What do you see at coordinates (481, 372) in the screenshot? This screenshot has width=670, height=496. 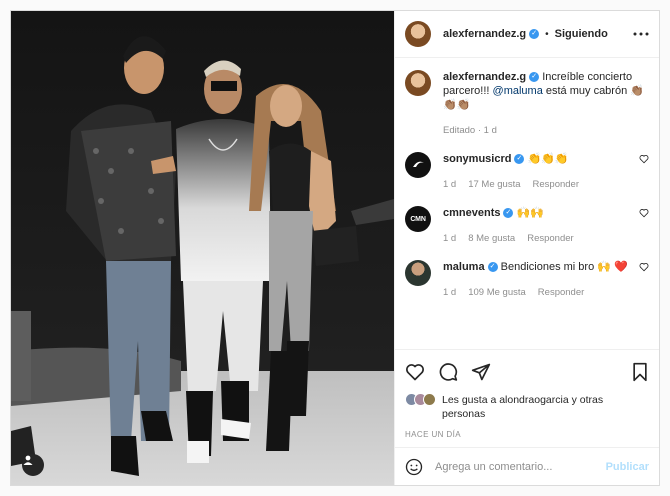 I see `share-icon` at bounding box center [481, 372].